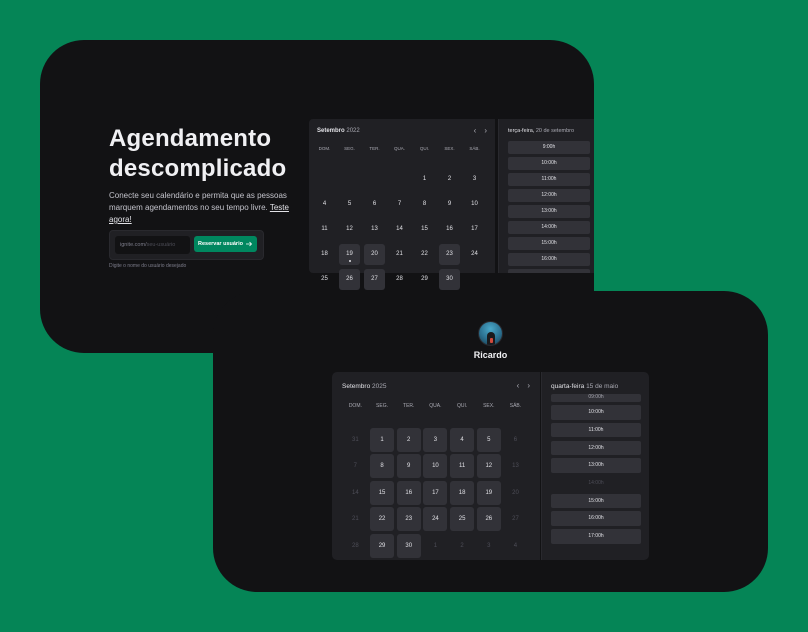  What do you see at coordinates (379, 386) in the screenshot?
I see `calendar-year: 2025` at bounding box center [379, 386].